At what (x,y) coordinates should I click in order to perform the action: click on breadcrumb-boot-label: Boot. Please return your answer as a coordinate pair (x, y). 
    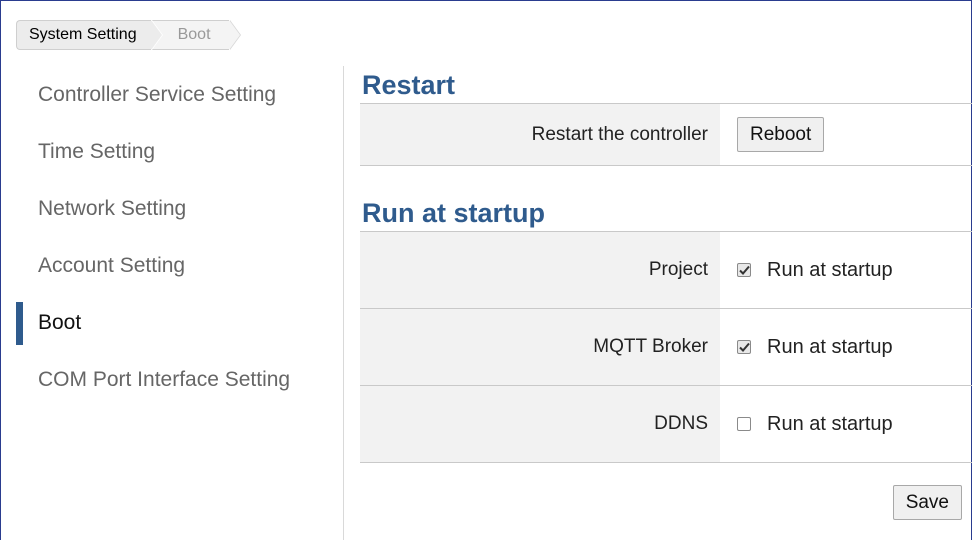
    Looking at the image, I should click on (194, 34).